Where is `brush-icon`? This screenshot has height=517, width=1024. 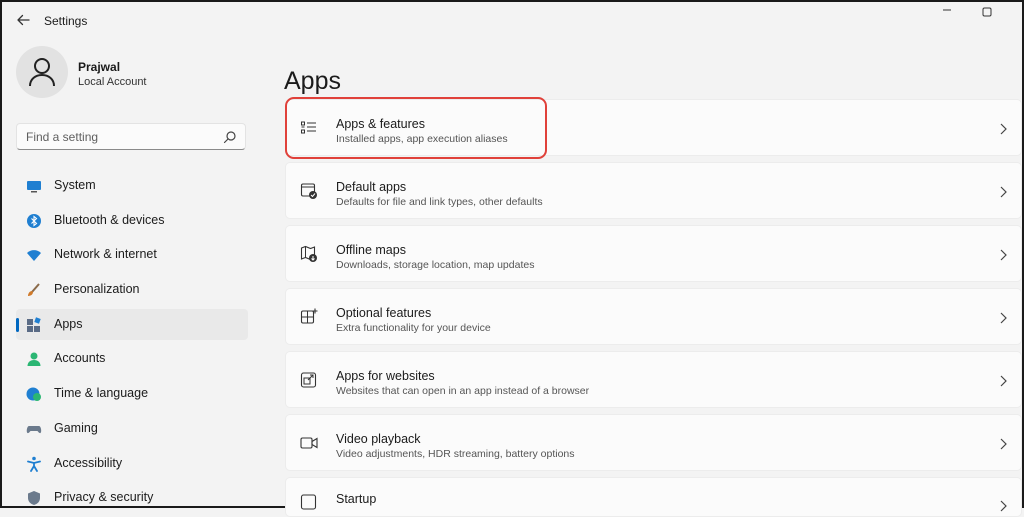 brush-icon is located at coordinates (34, 290).